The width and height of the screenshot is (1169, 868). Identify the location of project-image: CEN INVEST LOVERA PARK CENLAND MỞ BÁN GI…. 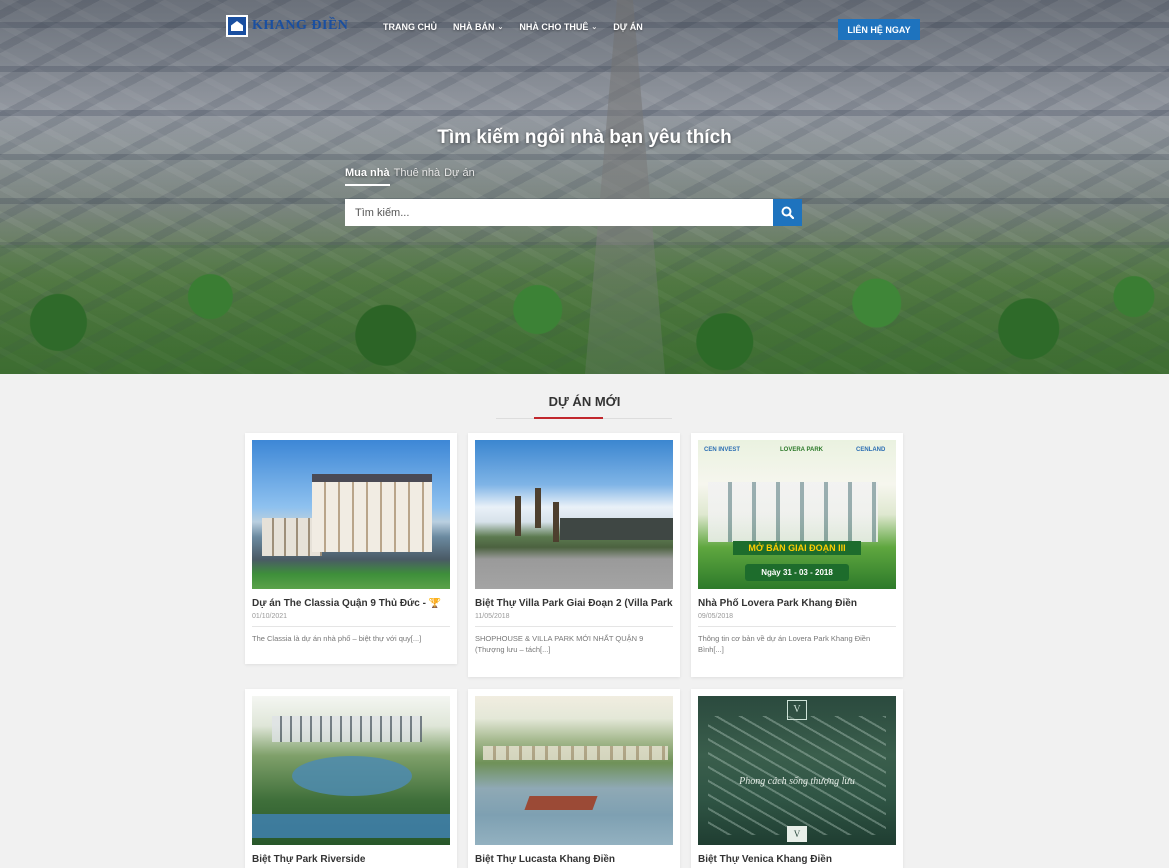
(797, 514).